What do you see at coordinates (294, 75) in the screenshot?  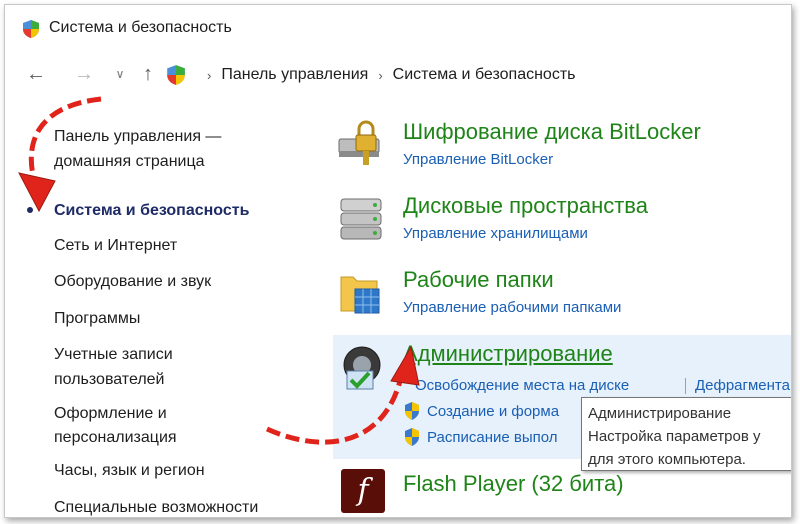 I see `breadcrumb-control-panel: Панель управления` at bounding box center [294, 75].